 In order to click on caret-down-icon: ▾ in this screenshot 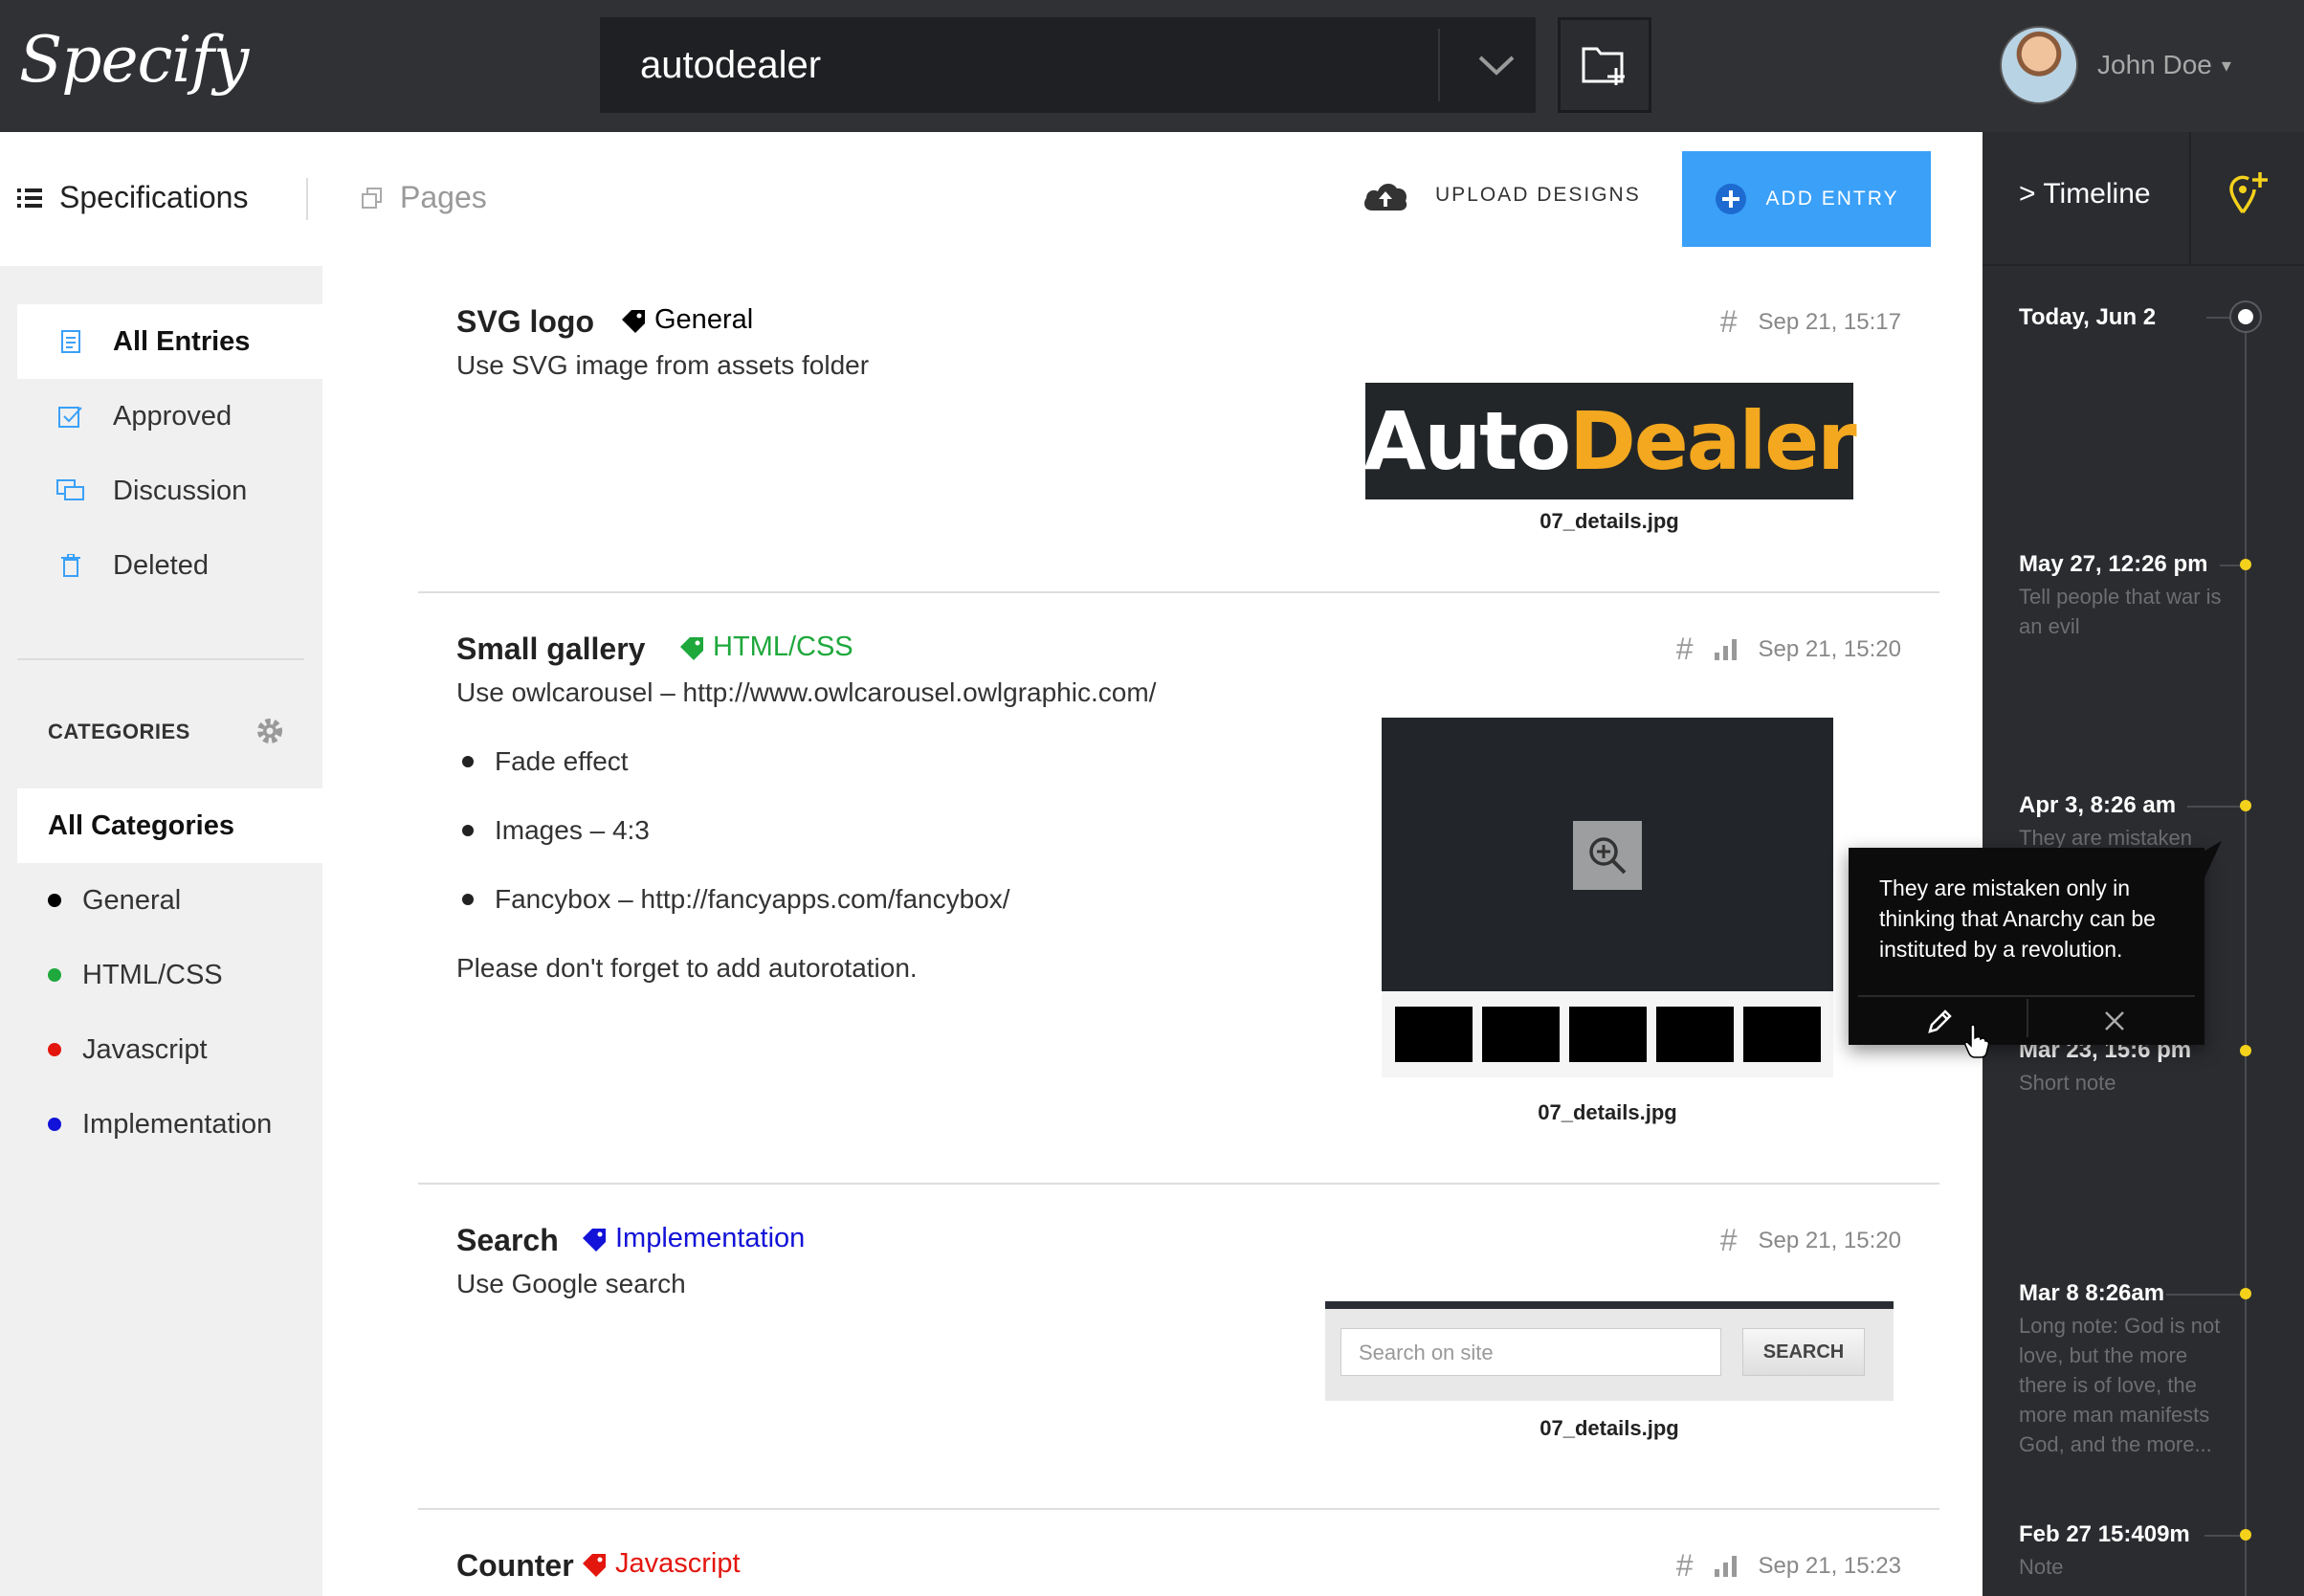, I will do `click(2226, 66)`.